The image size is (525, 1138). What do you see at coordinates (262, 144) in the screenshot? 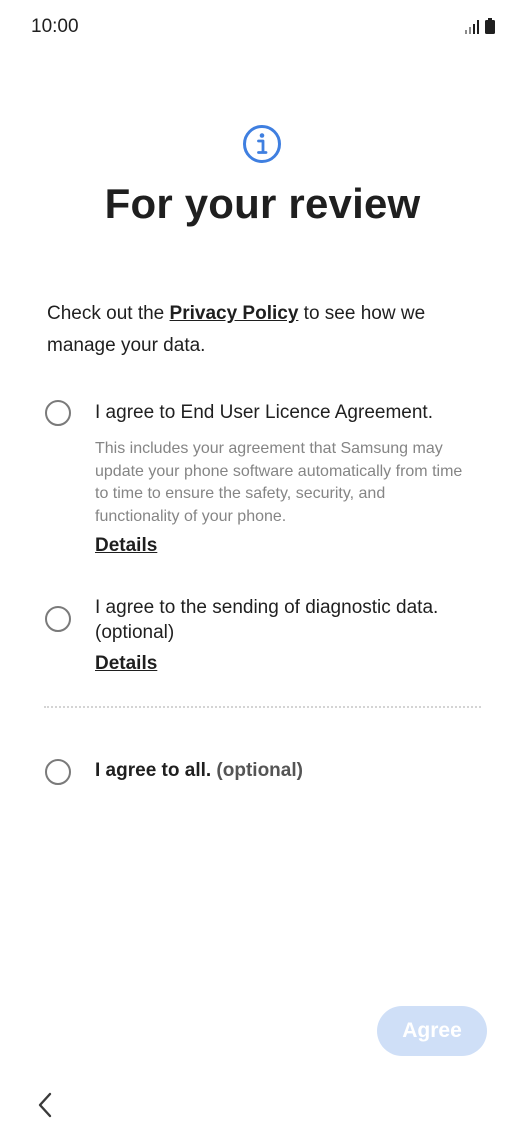
I see `info-icon` at bounding box center [262, 144].